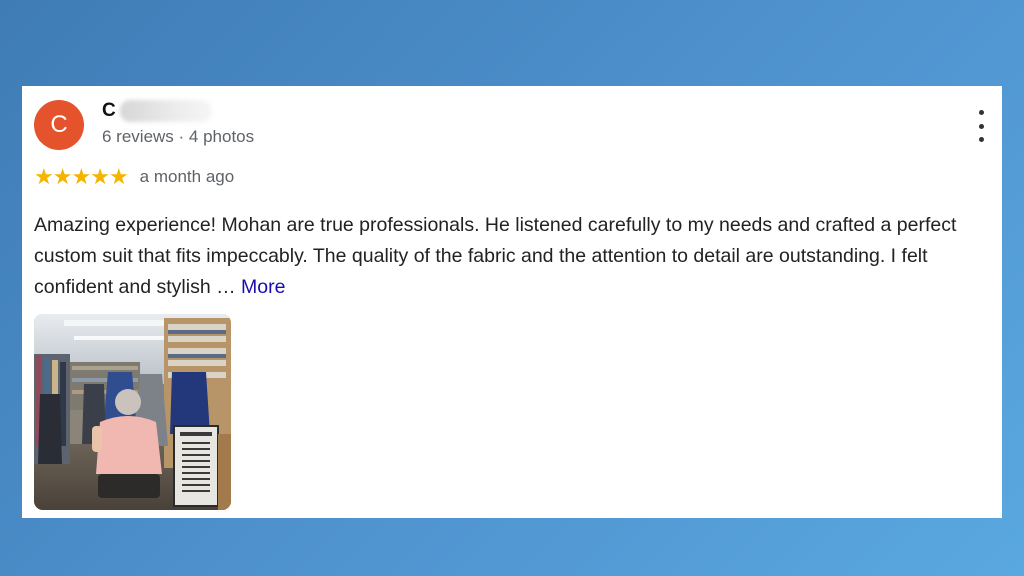  I want to click on avatar: C, so click(59, 125).